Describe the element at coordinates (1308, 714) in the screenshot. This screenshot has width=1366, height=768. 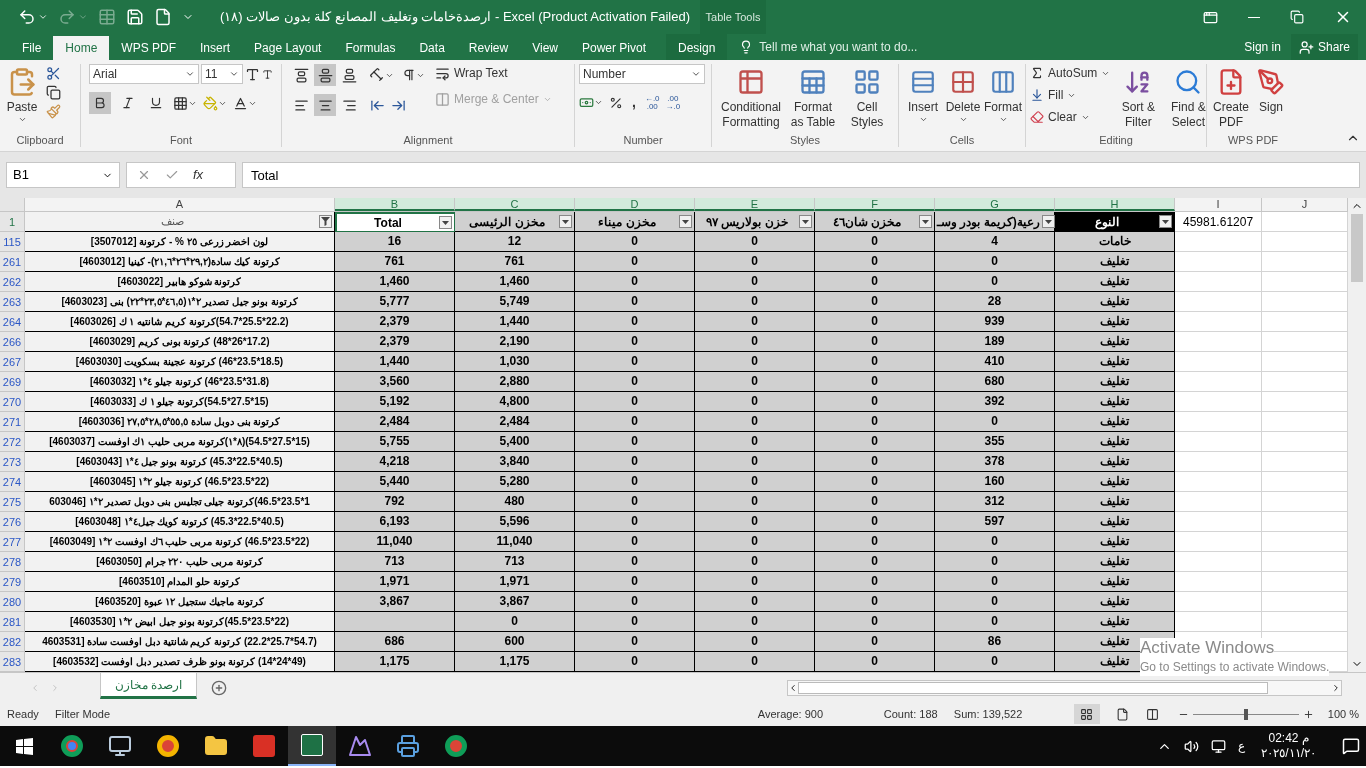
I see `zoom-in-button` at that location.